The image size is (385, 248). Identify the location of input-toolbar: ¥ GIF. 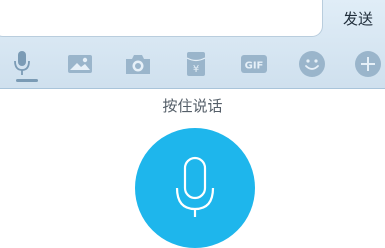
(192, 64).